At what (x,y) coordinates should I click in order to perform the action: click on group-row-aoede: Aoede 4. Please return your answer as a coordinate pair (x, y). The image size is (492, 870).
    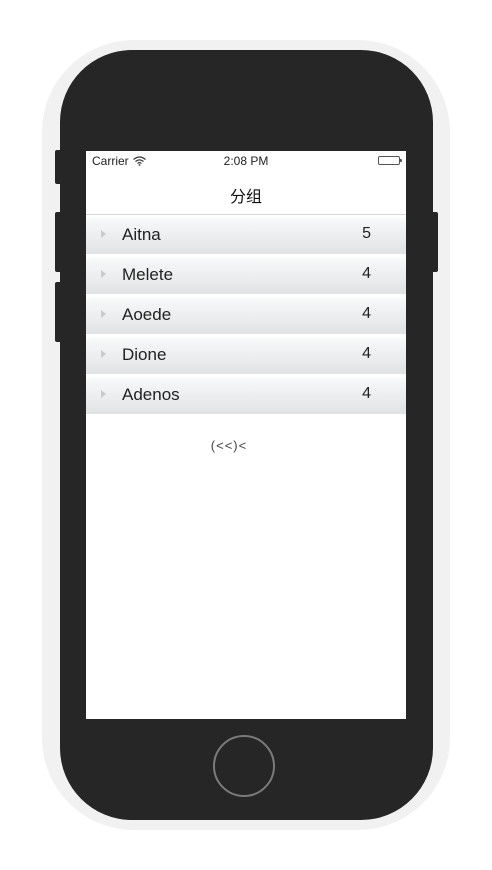
    Looking at the image, I should click on (246, 315).